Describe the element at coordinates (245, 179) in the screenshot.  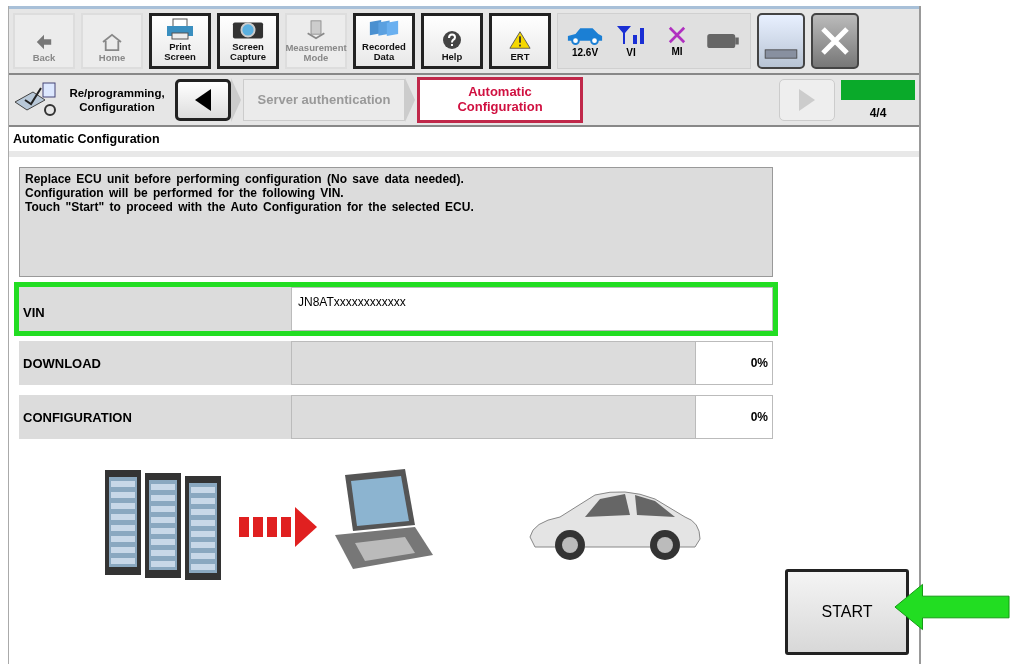
I see `message-text: Replace ECU unit before performing configuration (No save data needed).` at that location.